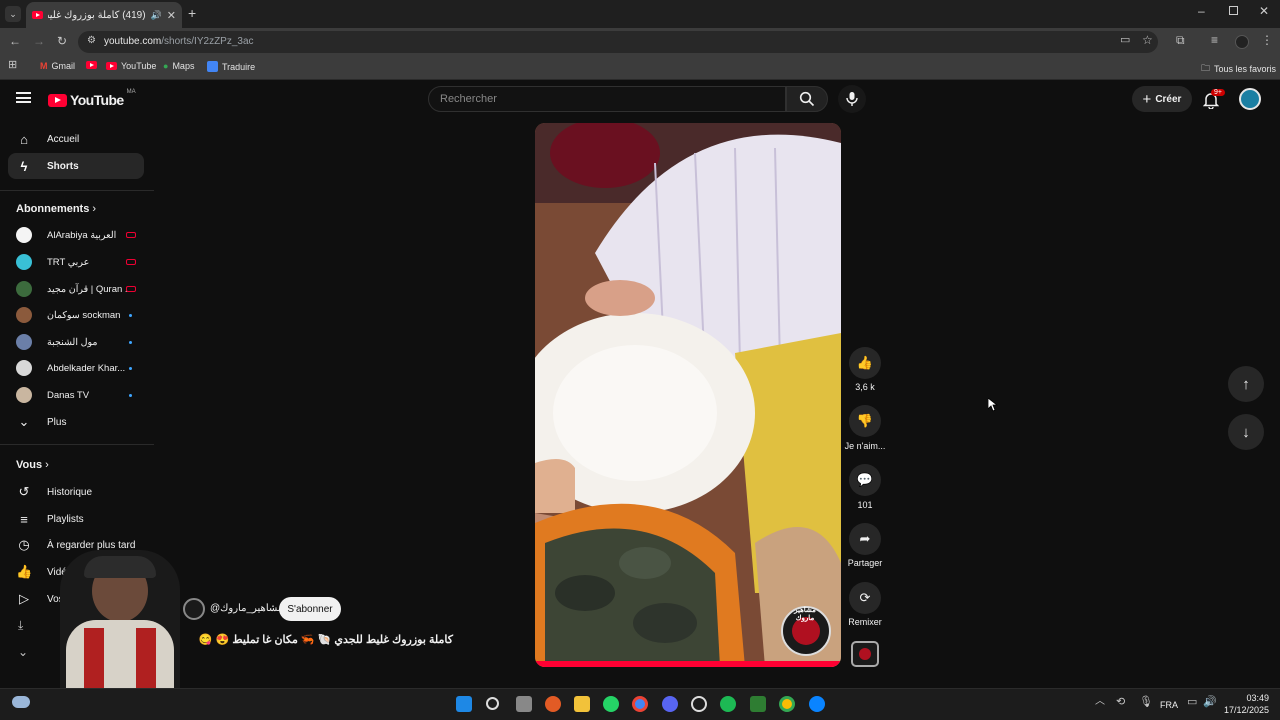 The width and height of the screenshot is (1280, 720). I want to click on minimize-button: –, so click(1201, 11).